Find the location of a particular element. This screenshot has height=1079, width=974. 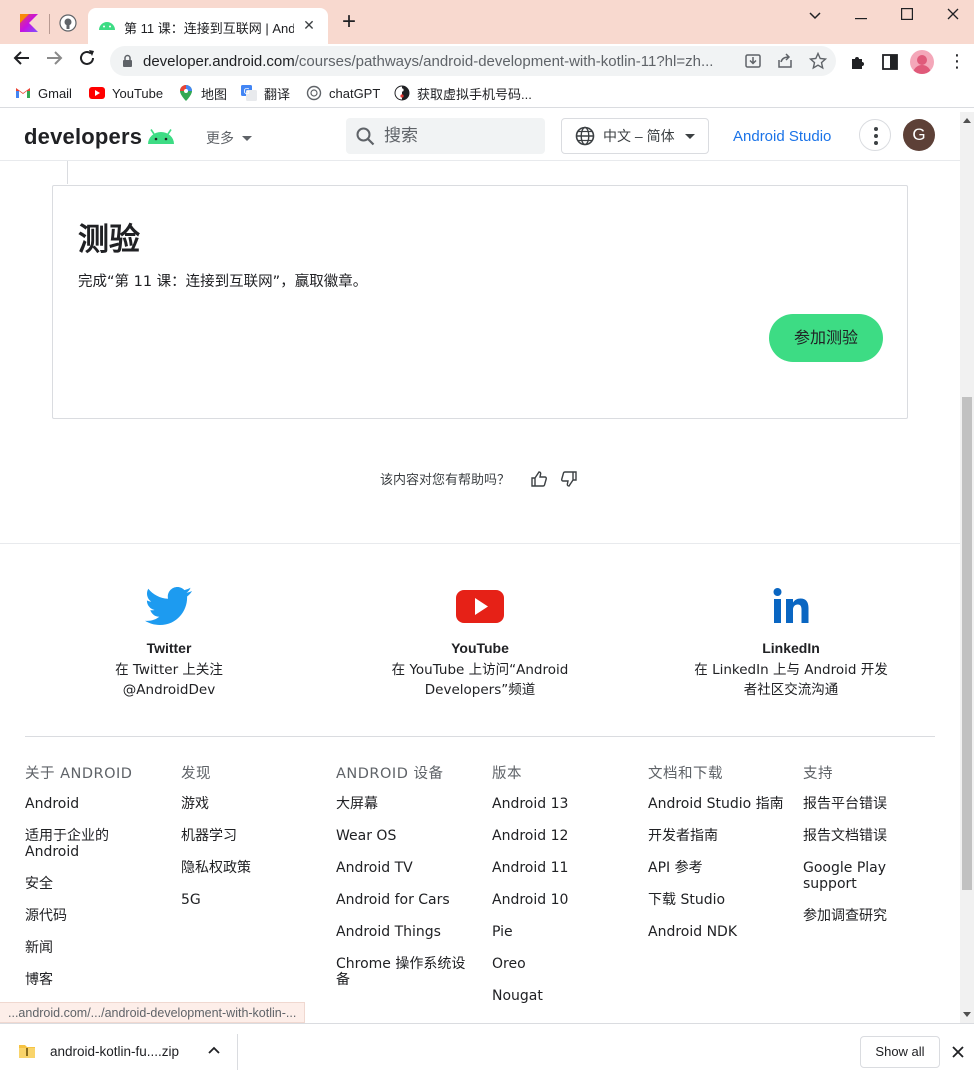

bookmark-maps: 地图 is located at coordinates (202, 93).